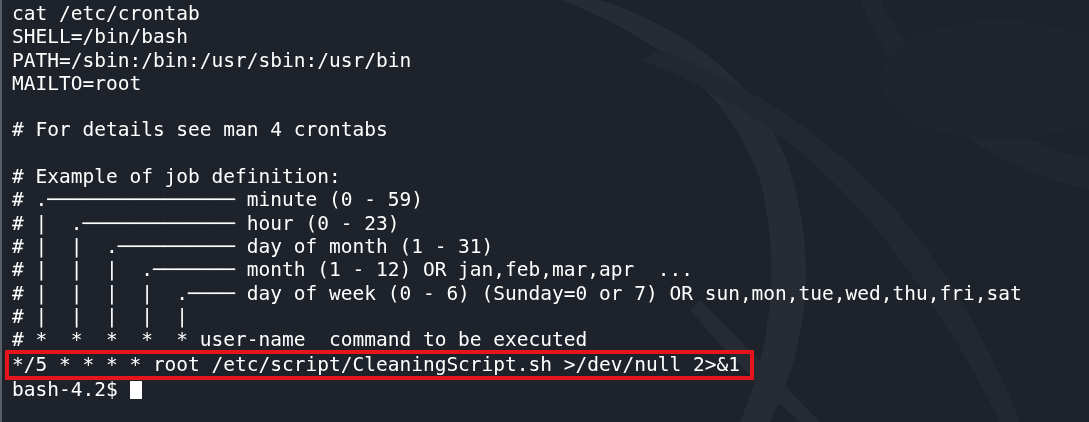 This screenshot has width=1089, height=422. I want to click on terminal-line: # | | .────────── day of month (1 - 31), so click(253, 246).